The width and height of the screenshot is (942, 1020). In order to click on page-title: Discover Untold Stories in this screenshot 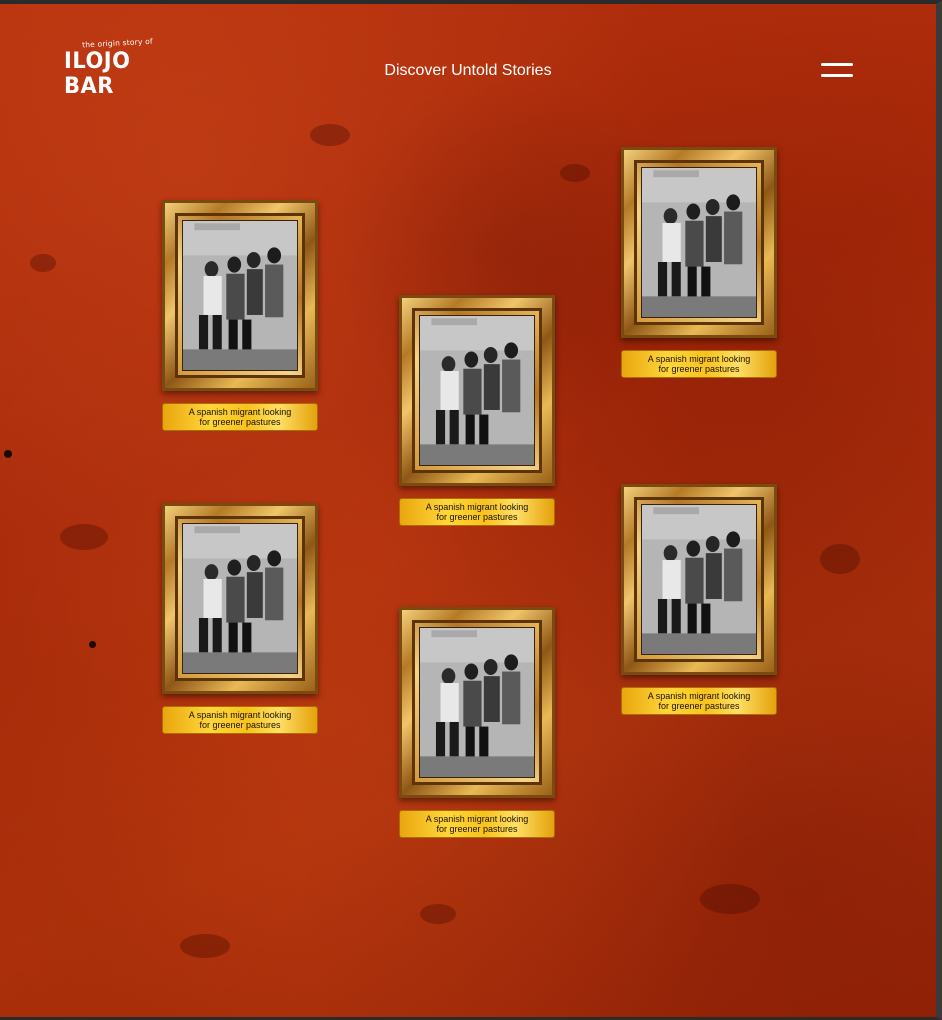, I will do `click(468, 70)`.